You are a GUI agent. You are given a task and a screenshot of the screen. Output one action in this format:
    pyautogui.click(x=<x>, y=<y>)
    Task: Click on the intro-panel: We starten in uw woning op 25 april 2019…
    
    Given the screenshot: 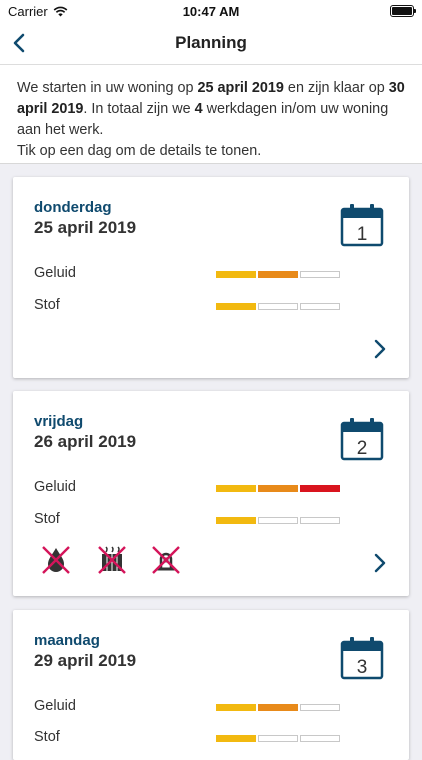 What is the action you would take?
    pyautogui.click(x=211, y=114)
    